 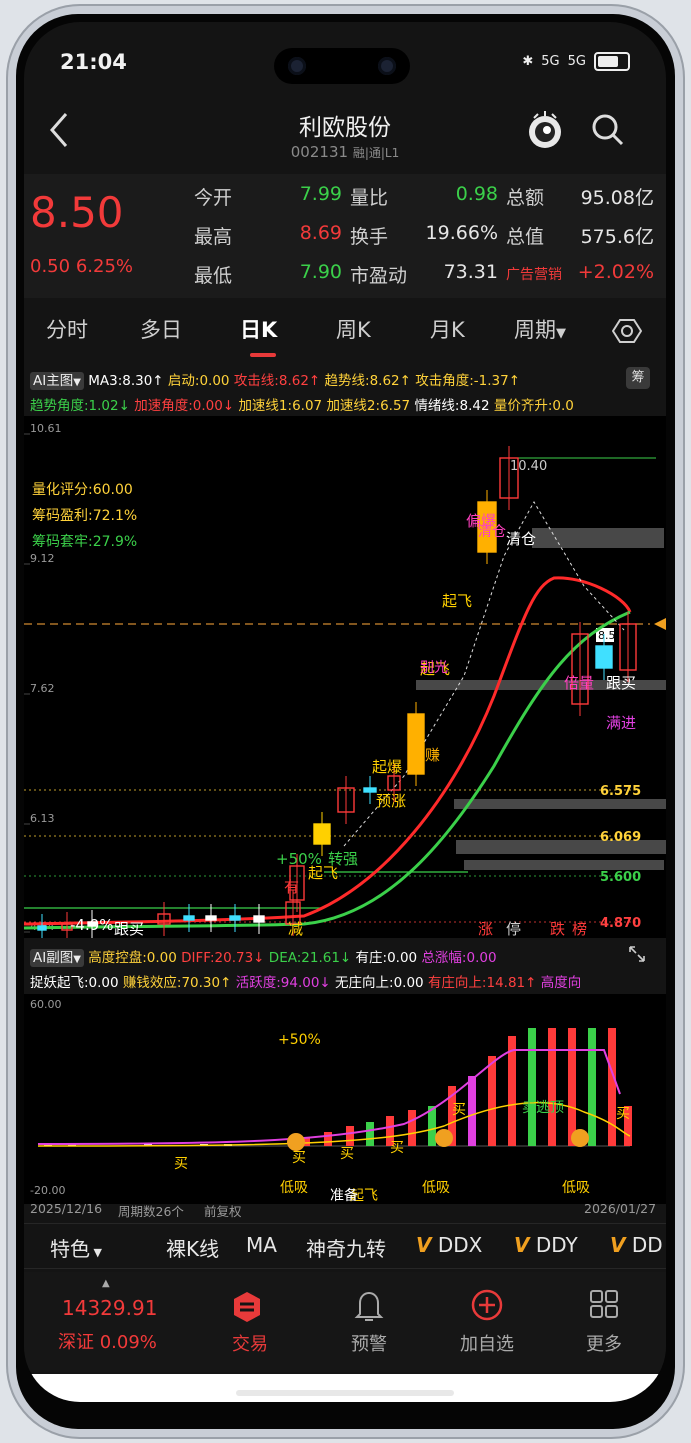 What do you see at coordinates (540, 329) in the screenshot?
I see `tab-period-dropdown: 周期▼` at bounding box center [540, 329].